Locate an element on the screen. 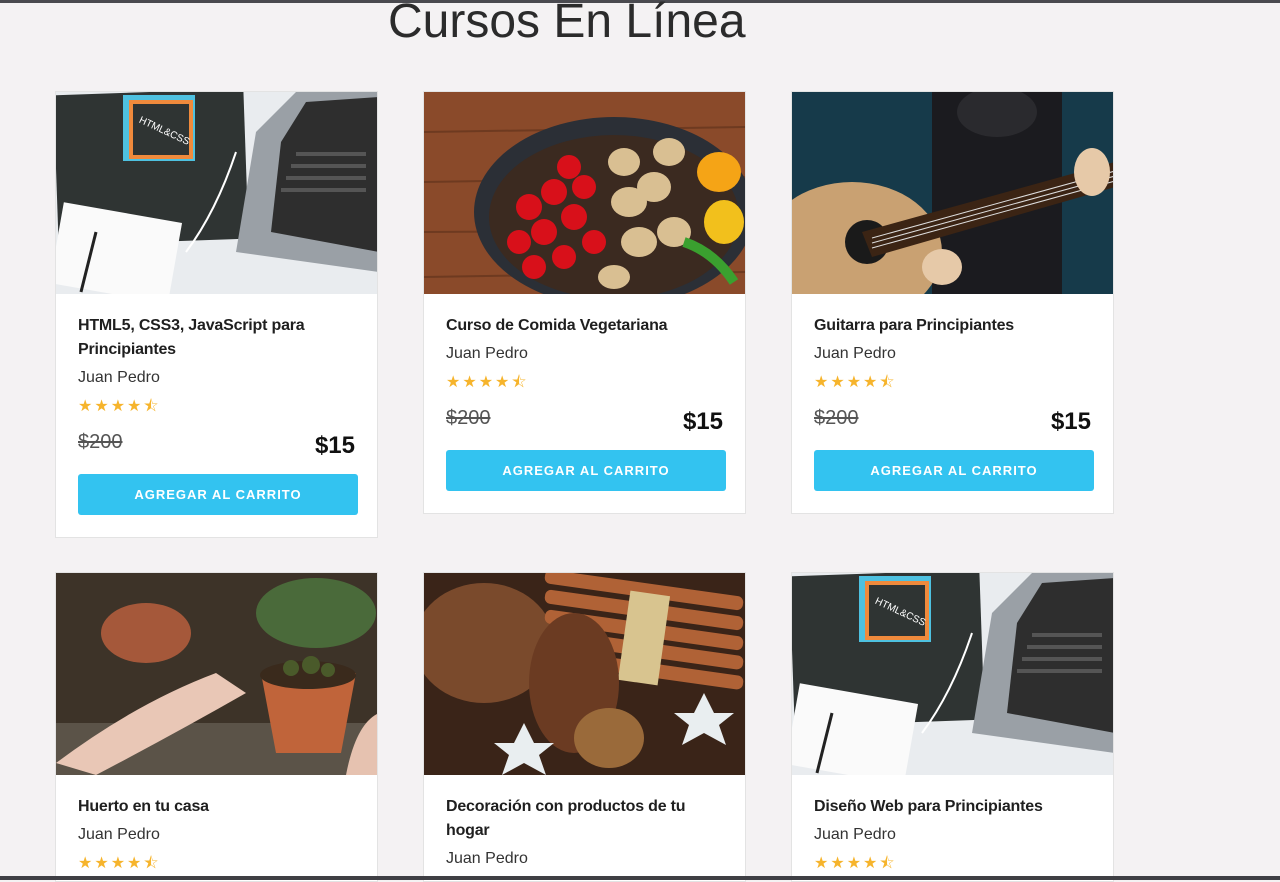 This screenshot has width=1280, height=882. course-title: Huerto en tu casa is located at coordinates (216, 807).